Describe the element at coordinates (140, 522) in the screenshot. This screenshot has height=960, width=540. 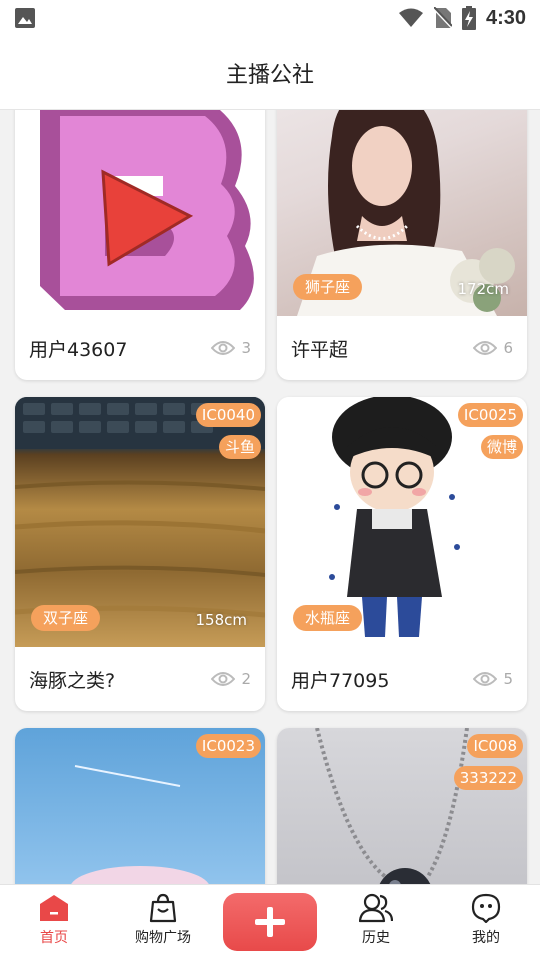
I see `anchor-photo: IC0040 斗鱼 双子座 158cm` at that location.